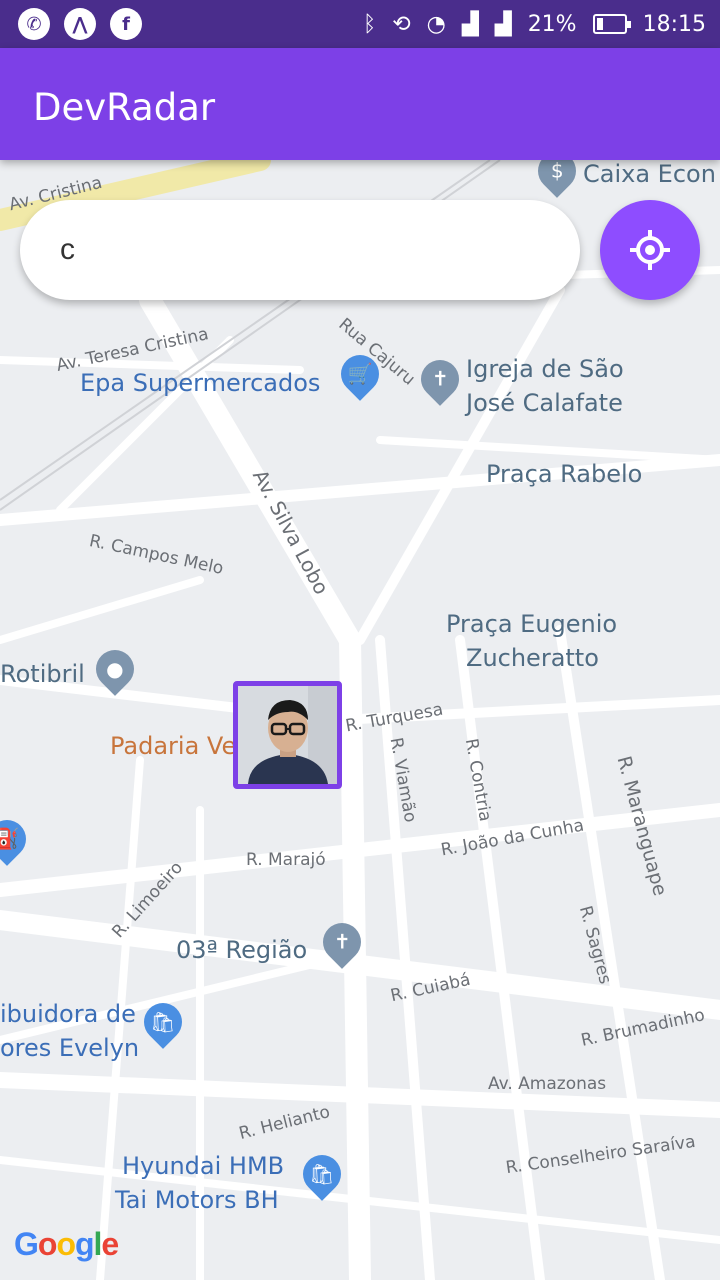 Image resolution: width=720 pixels, height=1280 pixels. What do you see at coordinates (34, 24) in the screenshot?
I see `whatsapp-icon: ✆` at bounding box center [34, 24].